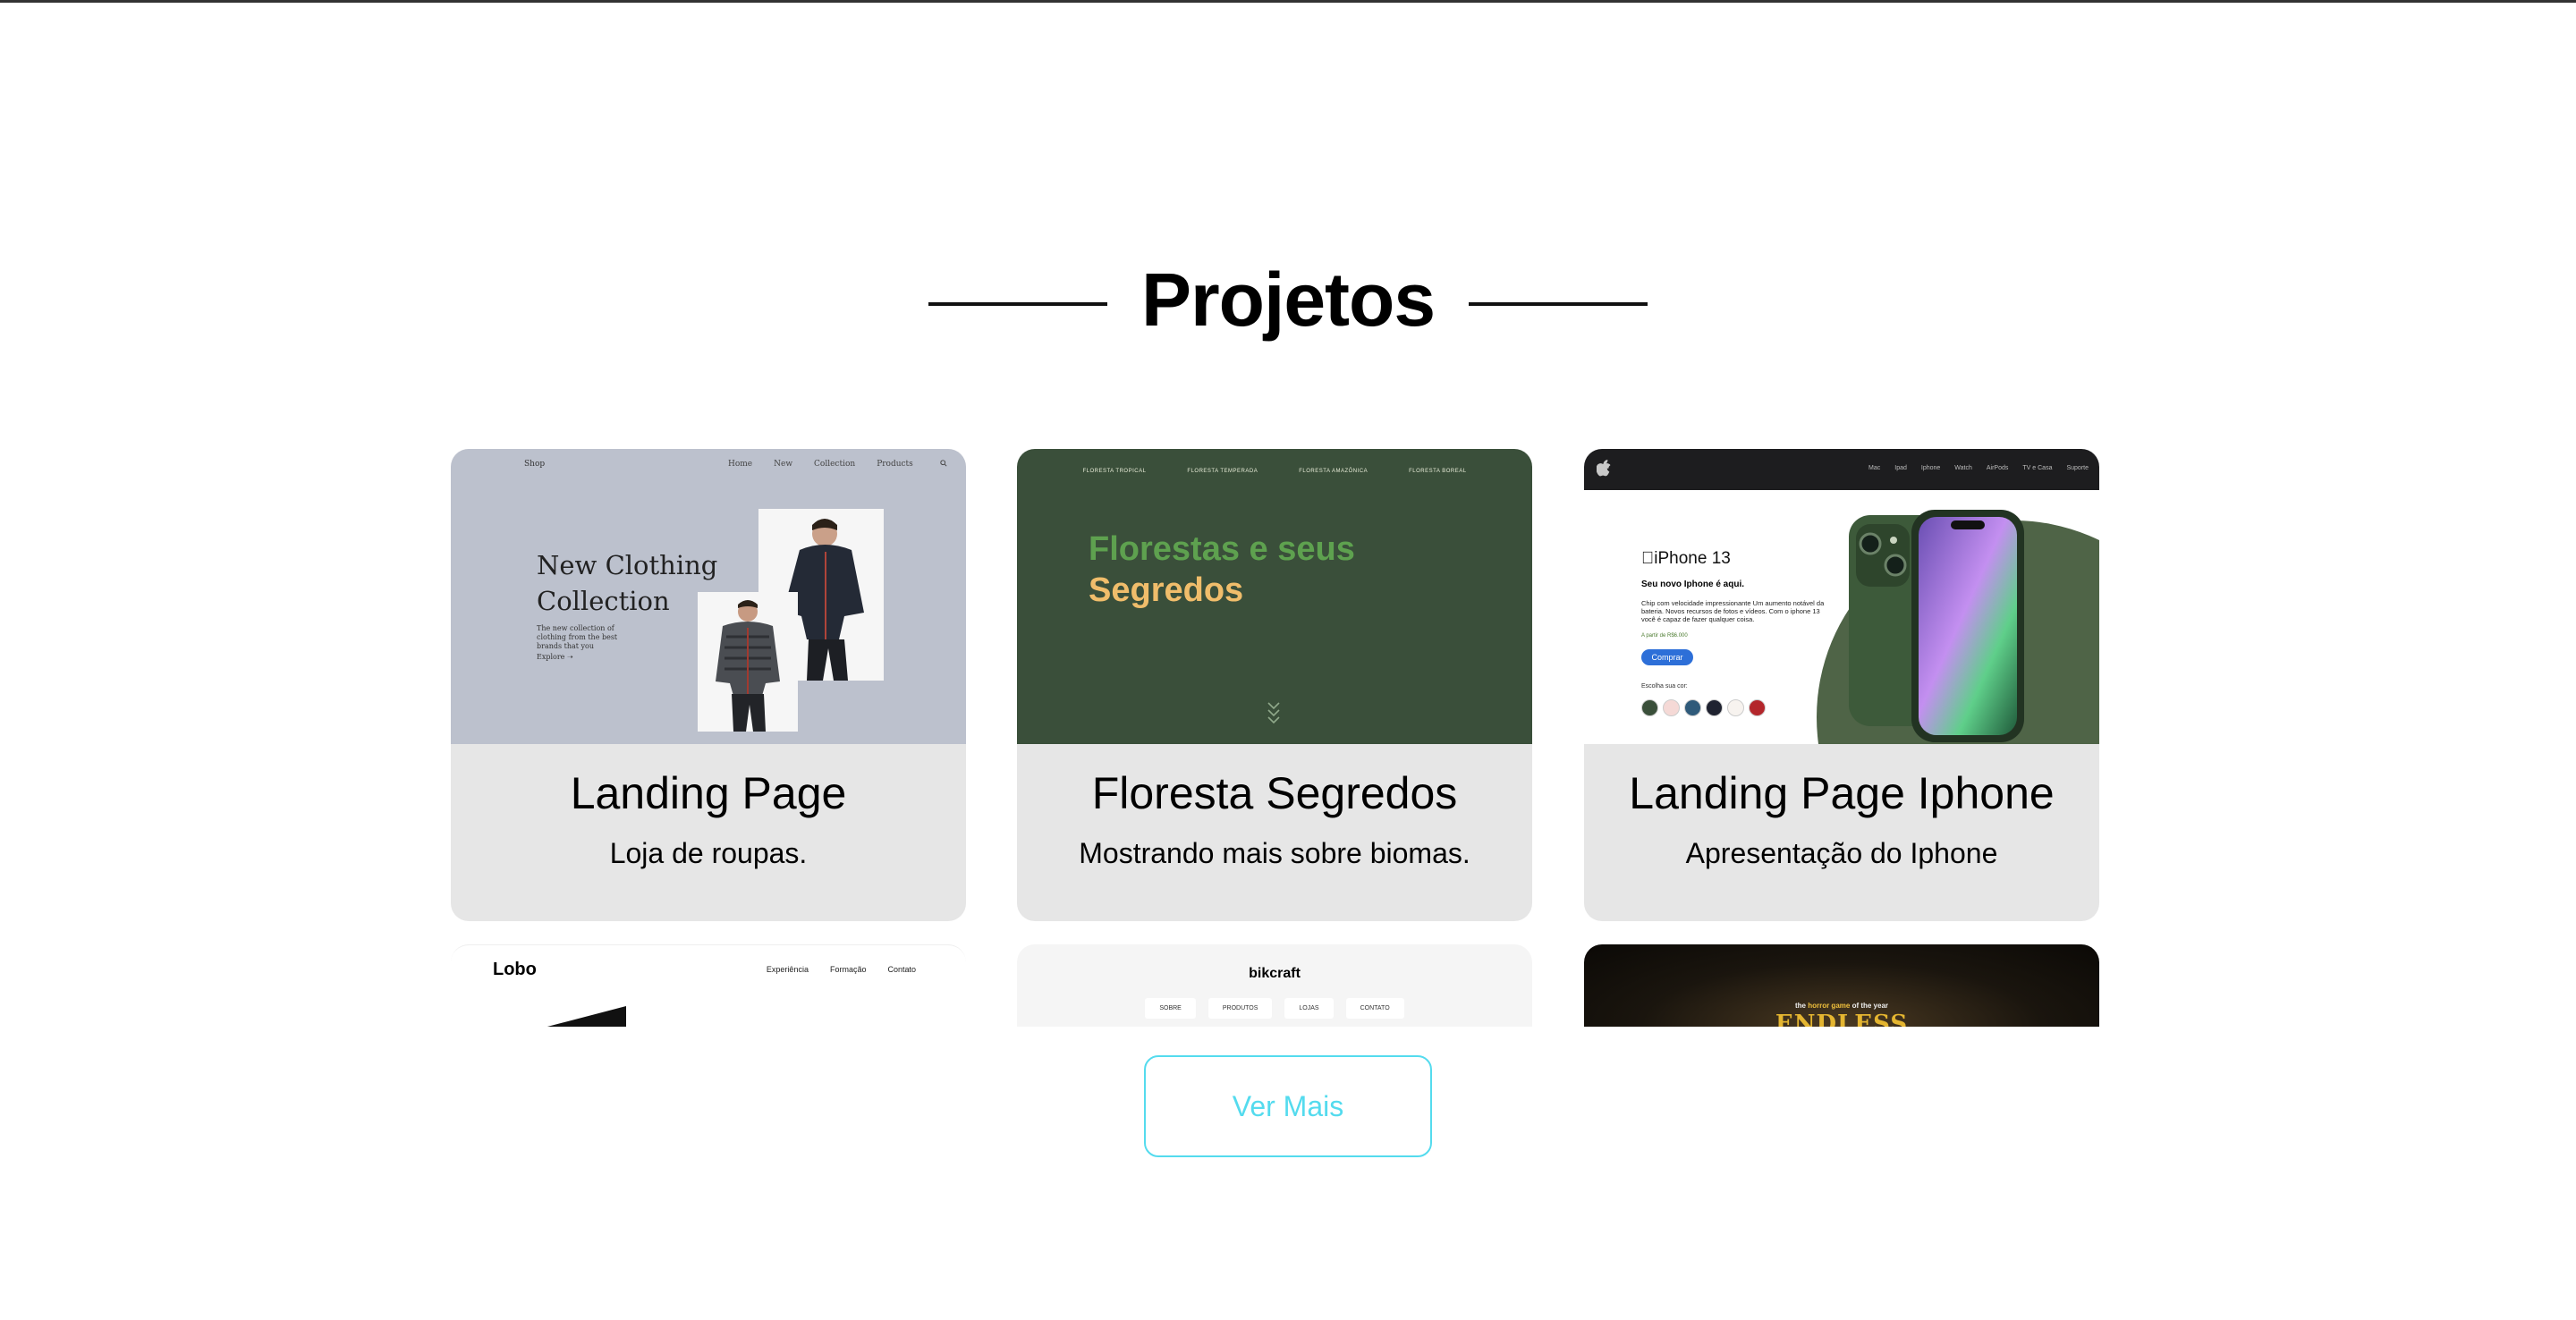 Image resolution: width=2576 pixels, height=1320 pixels. What do you see at coordinates (1288, 1106) in the screenshot?
I see `ver-mais-button: Ver Mais` at bounding box center [1288, 1106].